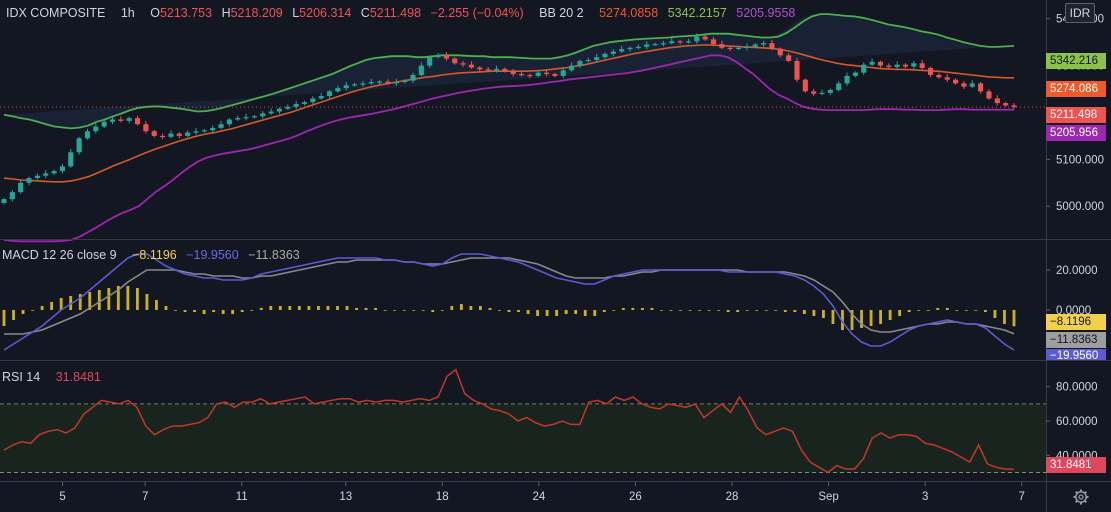 This screenshot has width=1111, height=512. What do you see at coordinates (1076, 133) in the screenshot?
I see `bb-lower-price-label: 5205.956` at bounding box center [1076, 133].